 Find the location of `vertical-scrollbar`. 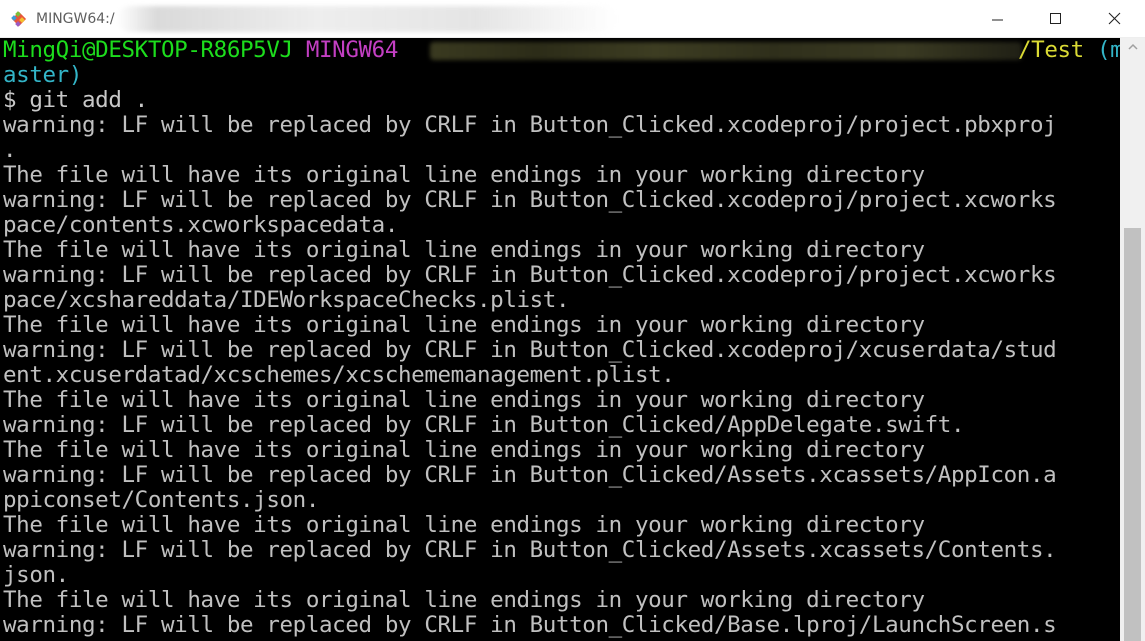

vertical-scrollbar is located at coordinates (1132, 339).